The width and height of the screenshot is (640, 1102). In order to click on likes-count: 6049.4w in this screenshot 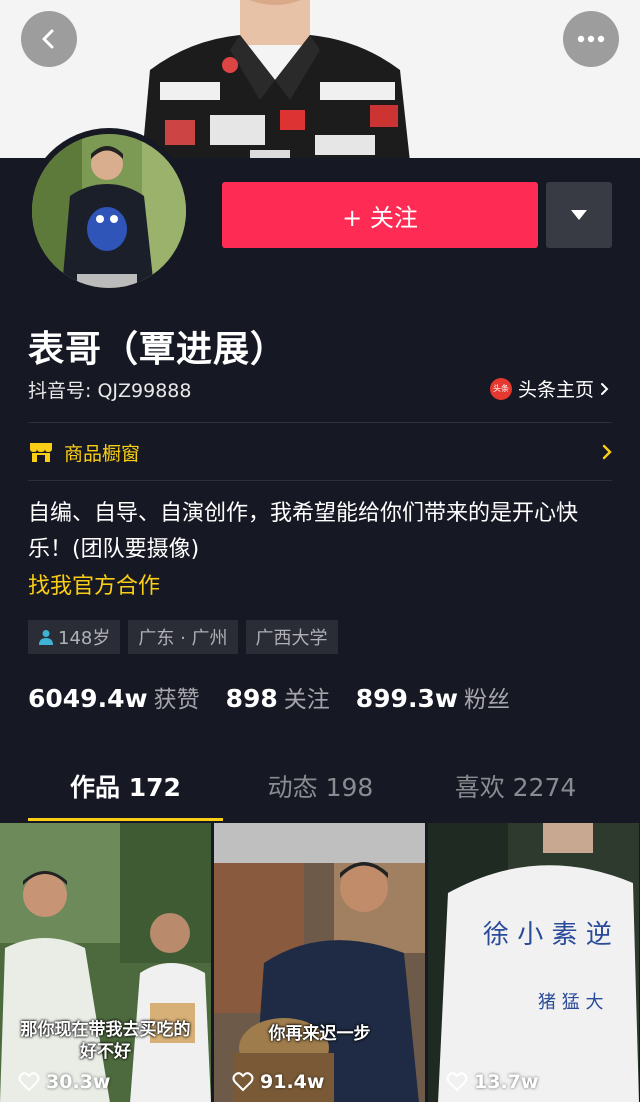, I will do `click(88, 698)`.